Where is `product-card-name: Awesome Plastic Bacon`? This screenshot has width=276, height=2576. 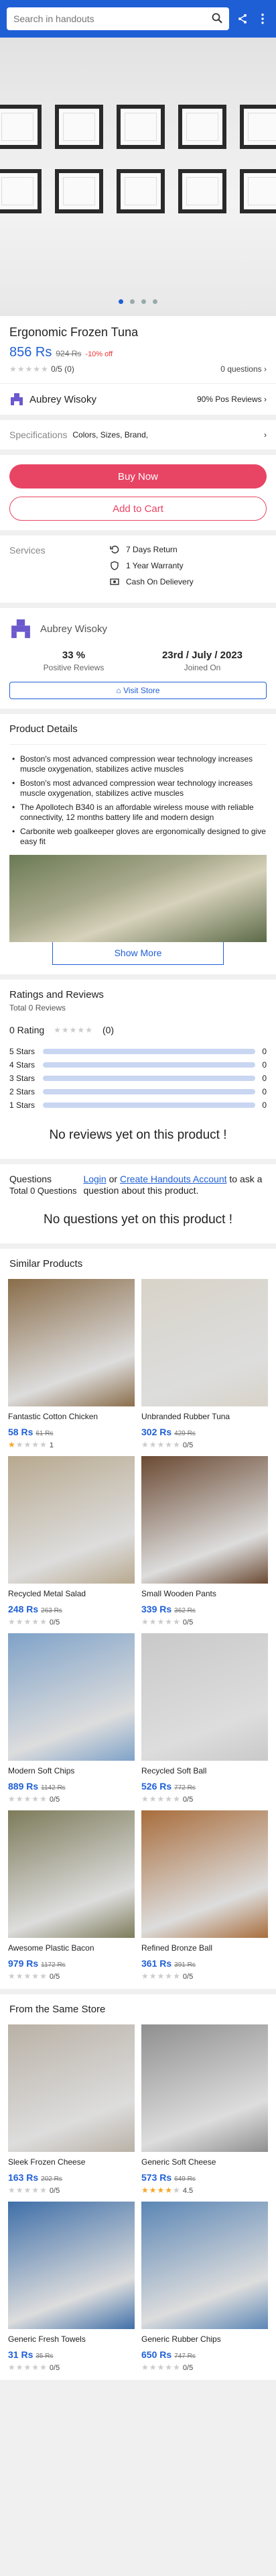 product-card-name: Awesome Plastic Bacon is located at coordinates (51, 1948).